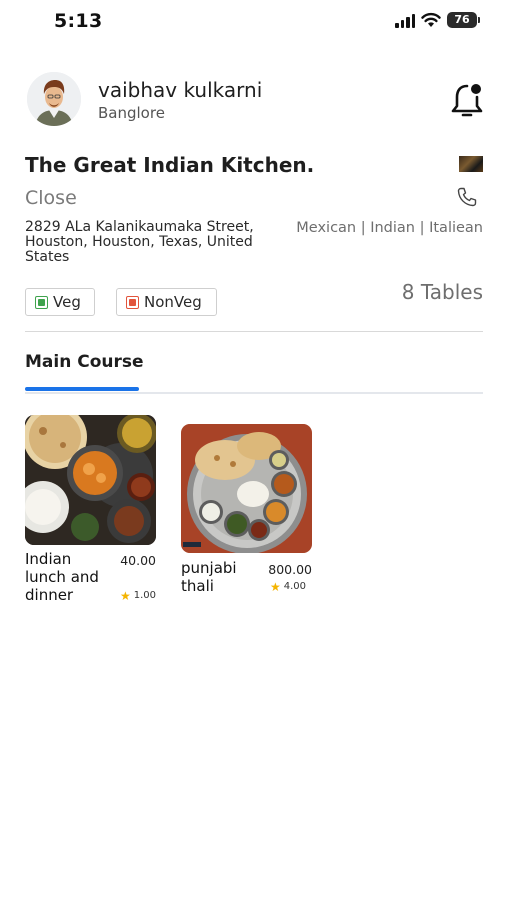 The image size is (507, 900). What do you see at coordinates (253, 22) in the screenshot?
I see `status-bar: 5:13 76` at bounding box center [253, 22].